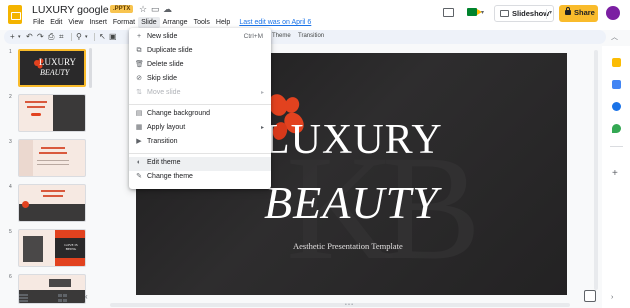  I want to click on slides-logo-icon, so click(15, 14).